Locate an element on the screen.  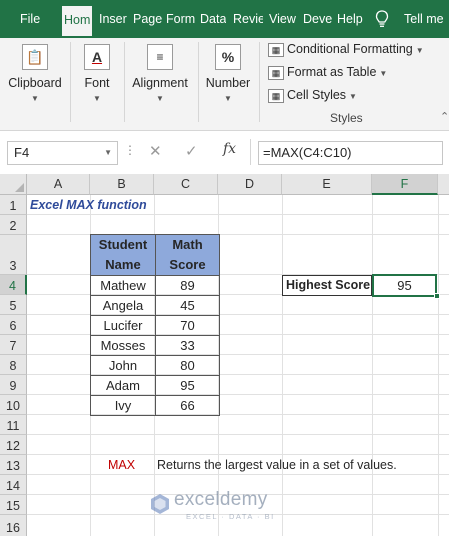
table-row: Ivy 66 is located at coordinates (155, 405).